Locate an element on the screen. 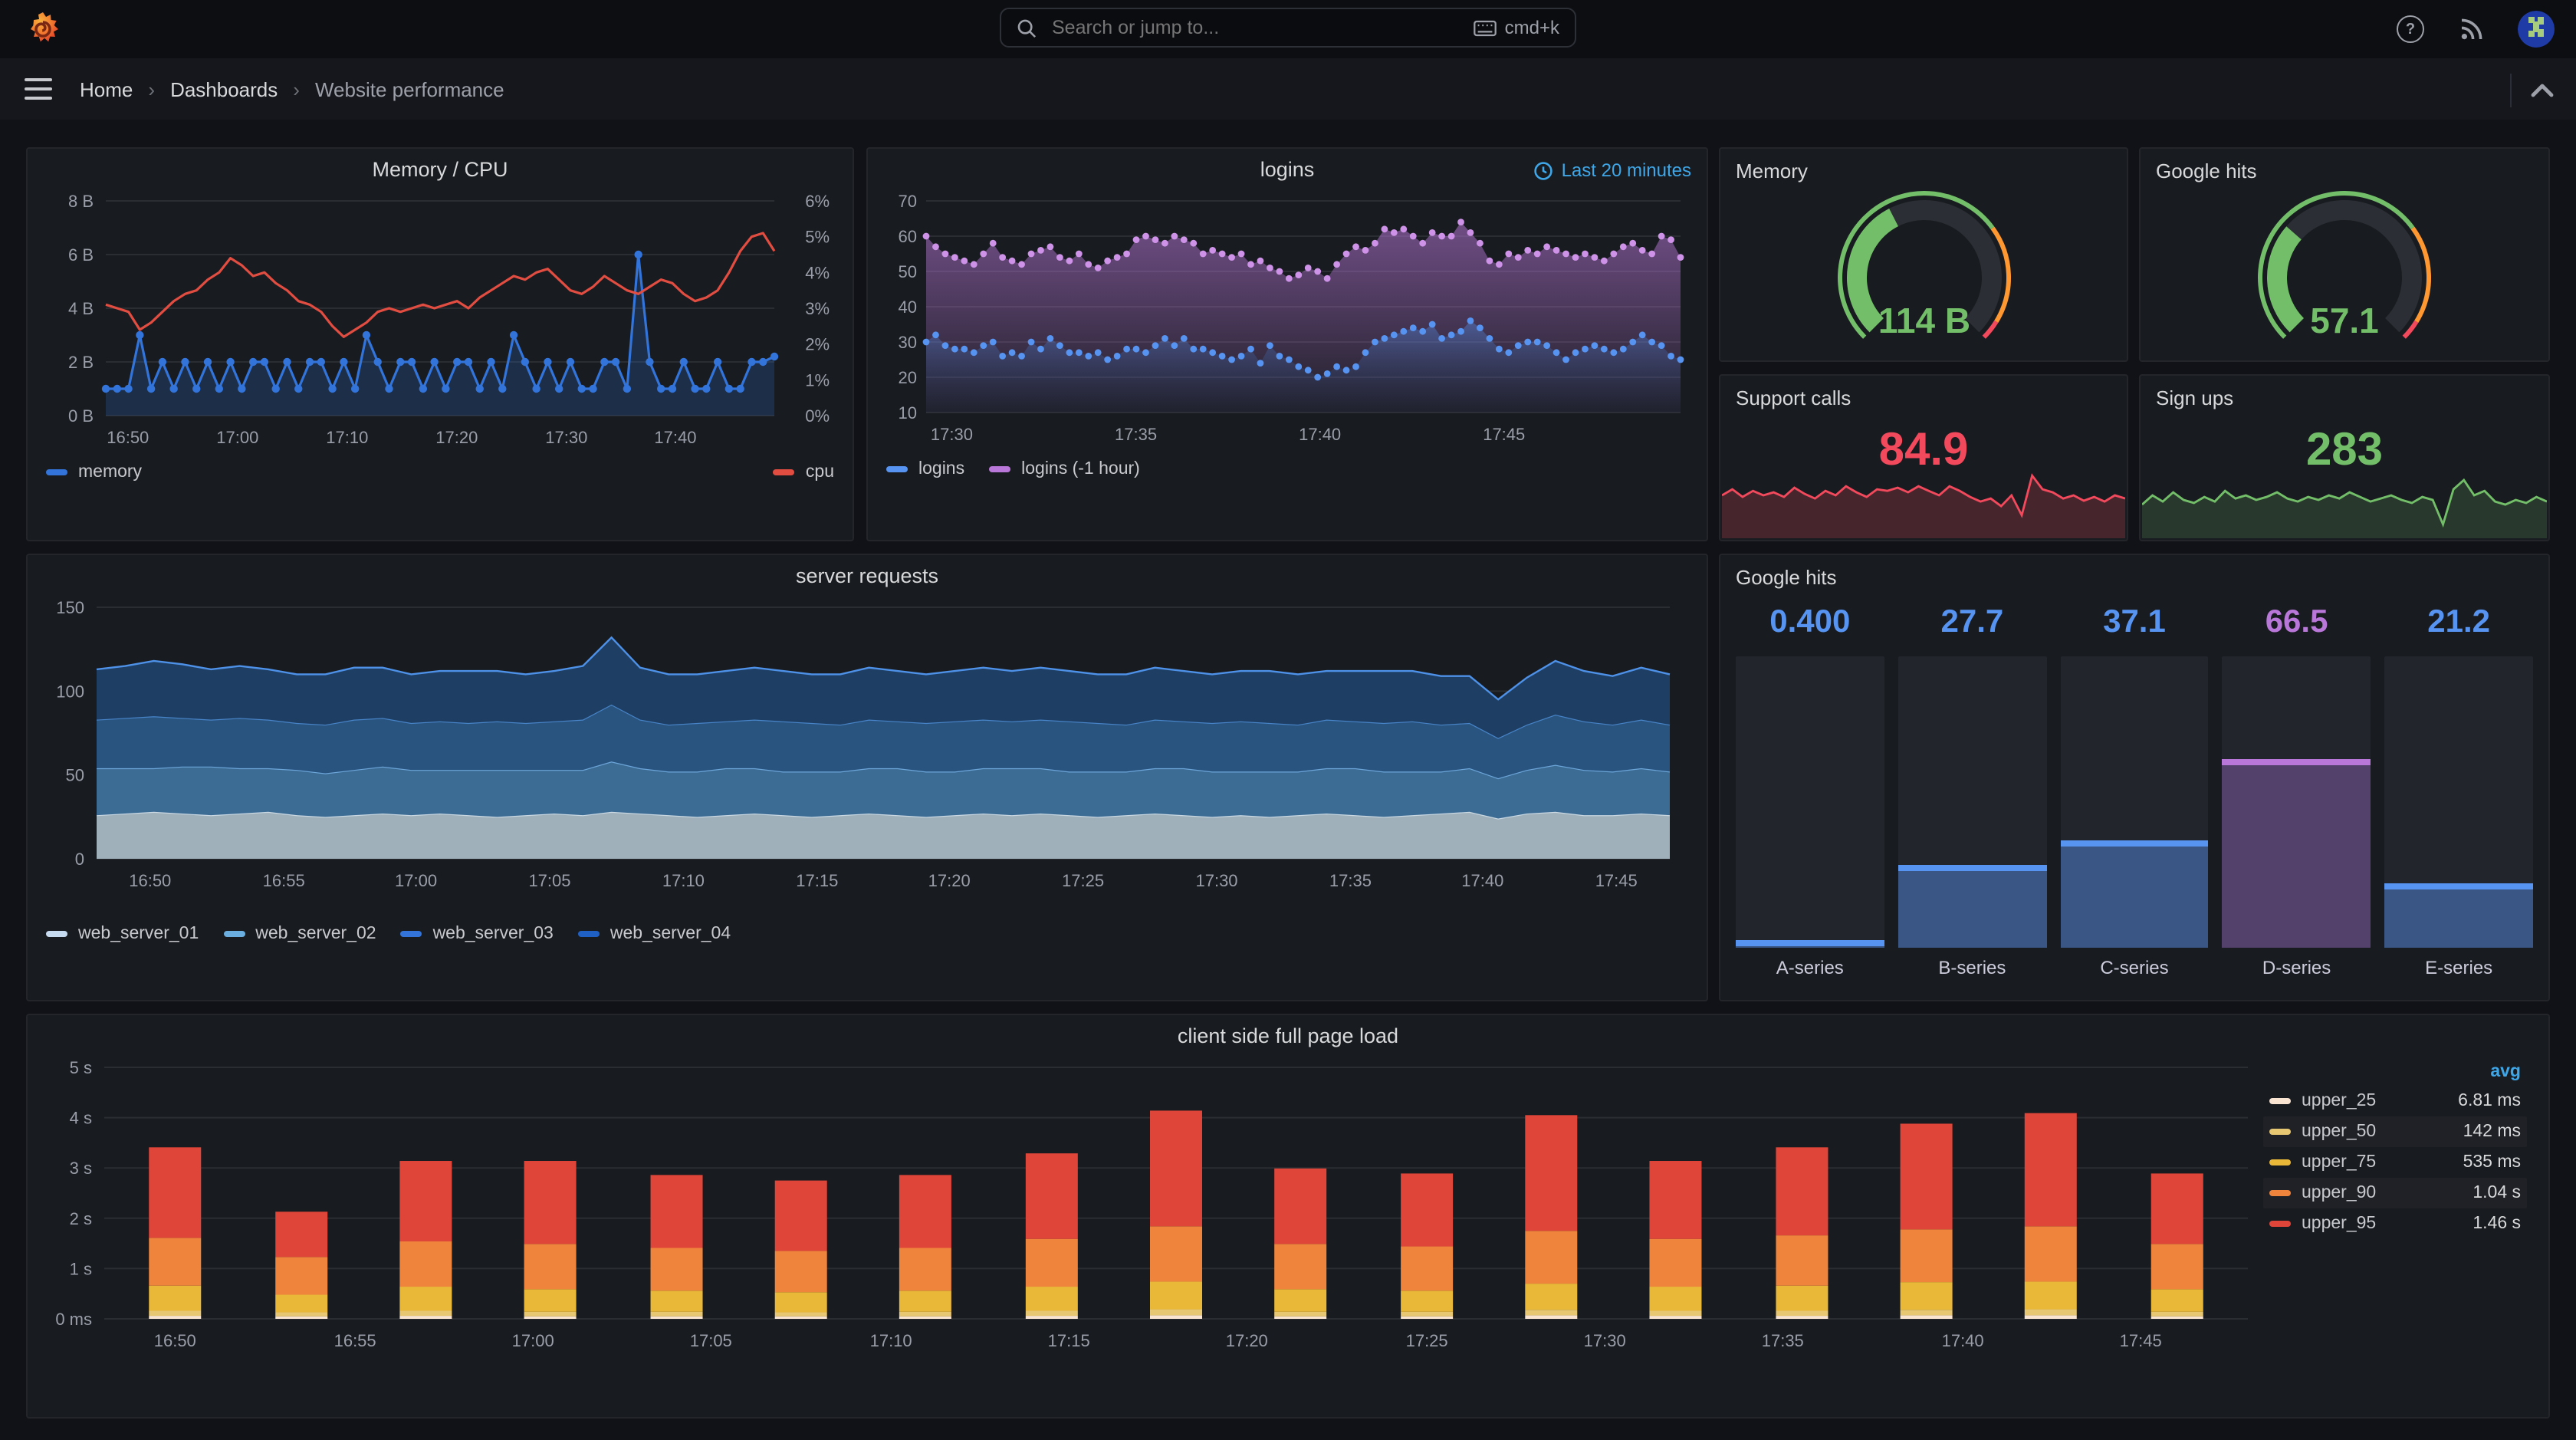 This screenshot has height=1440, width=2576. panel-title: server requests is located at coordinates (867, 572).